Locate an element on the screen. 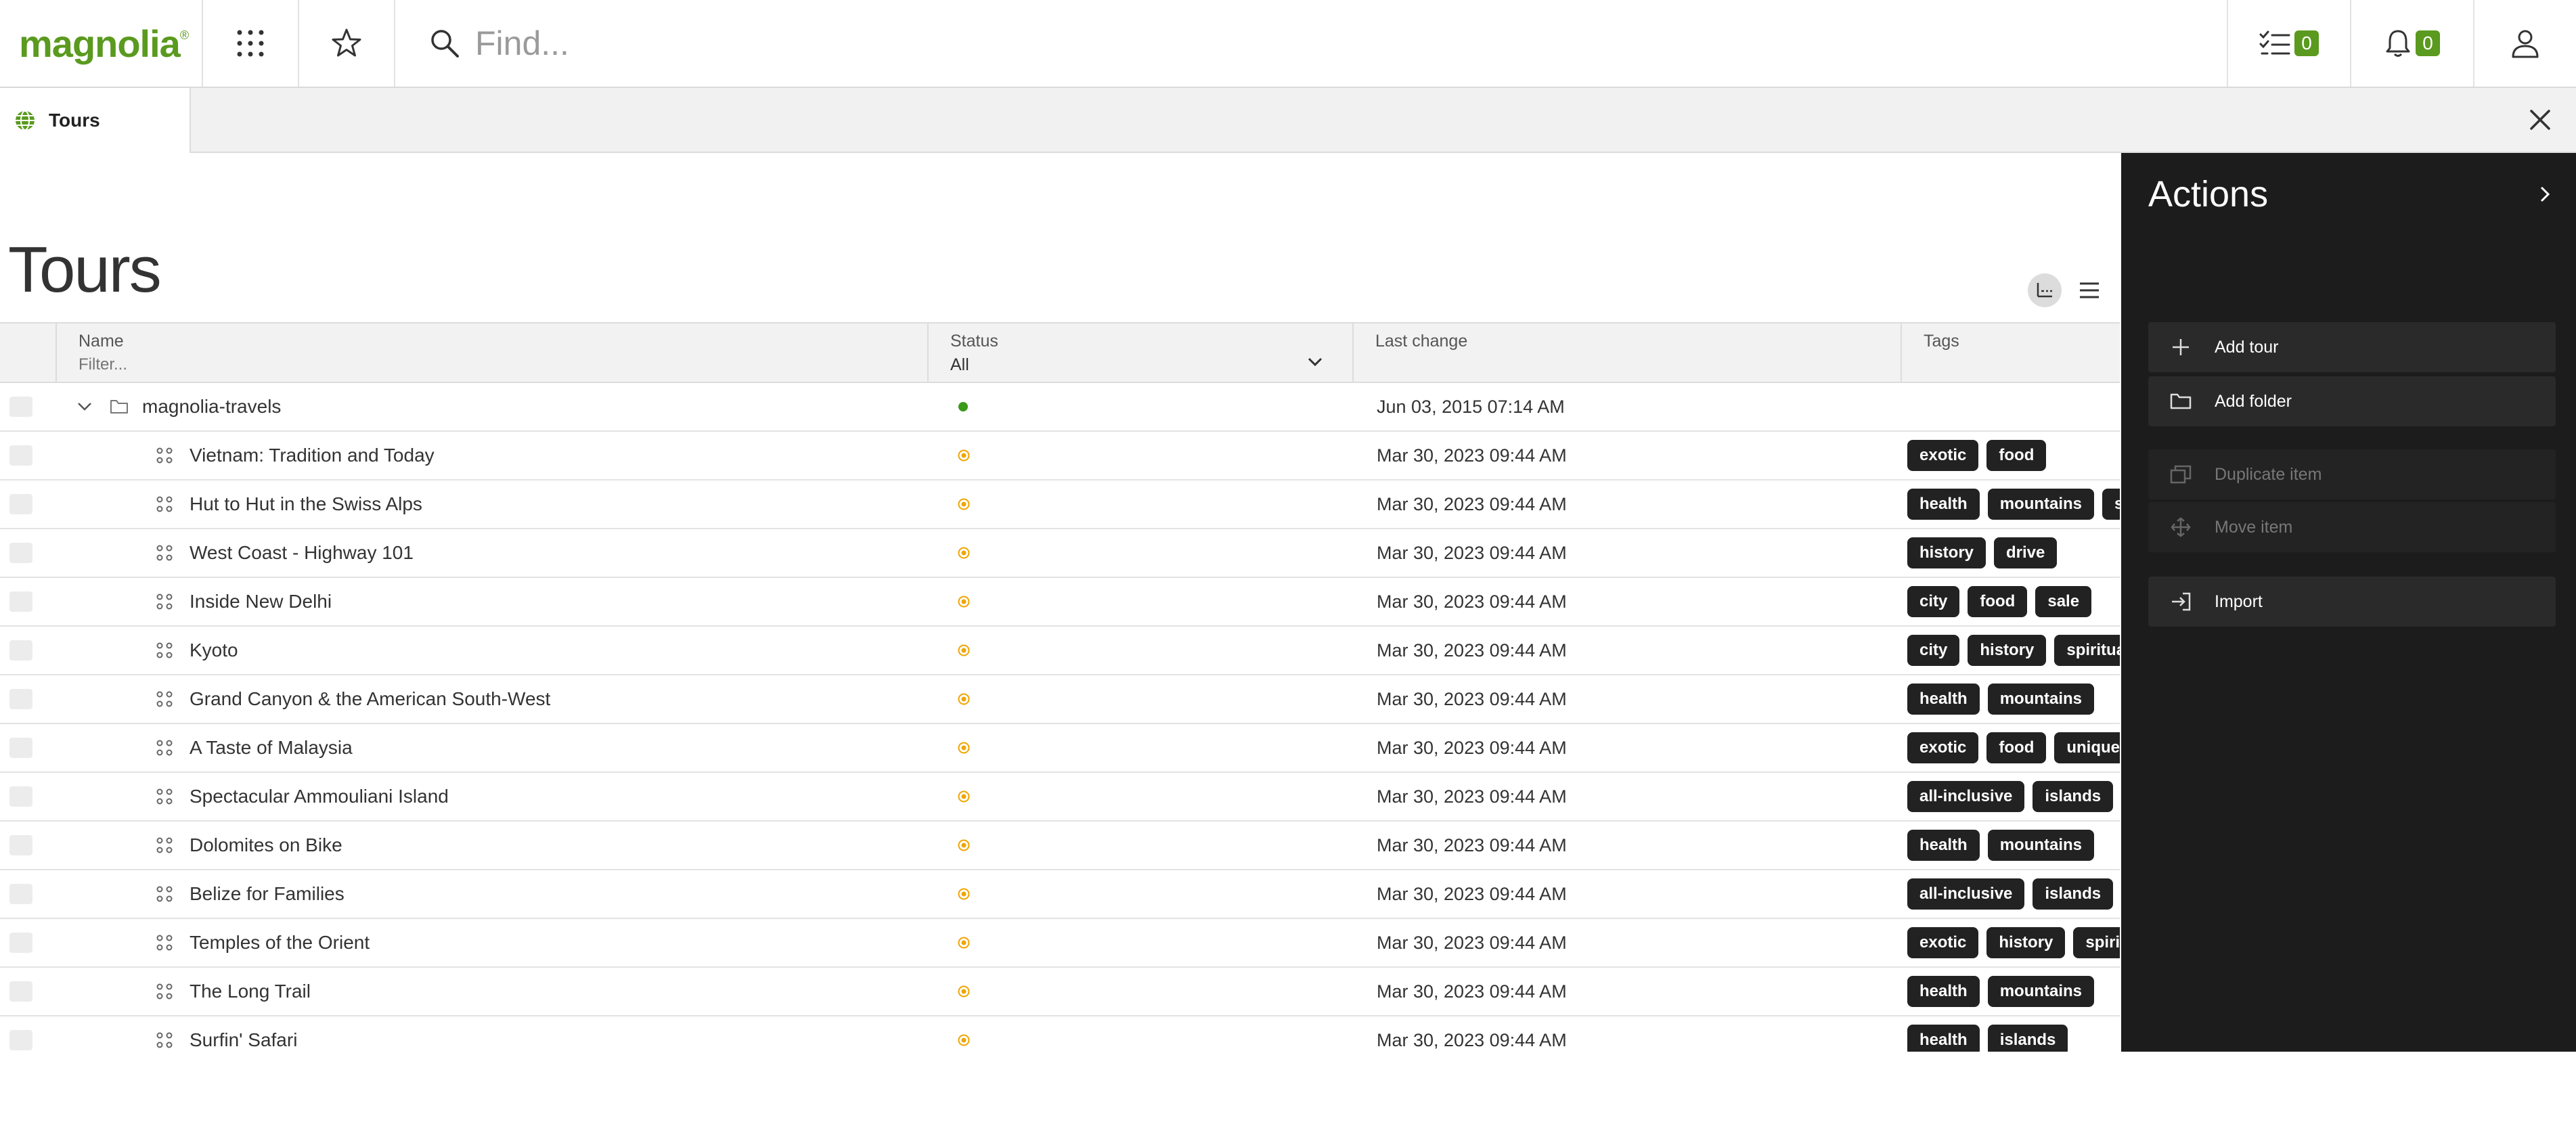 This screenshot has height=1141, width=2576. list-view-button is located at coordinates (2089, 290).